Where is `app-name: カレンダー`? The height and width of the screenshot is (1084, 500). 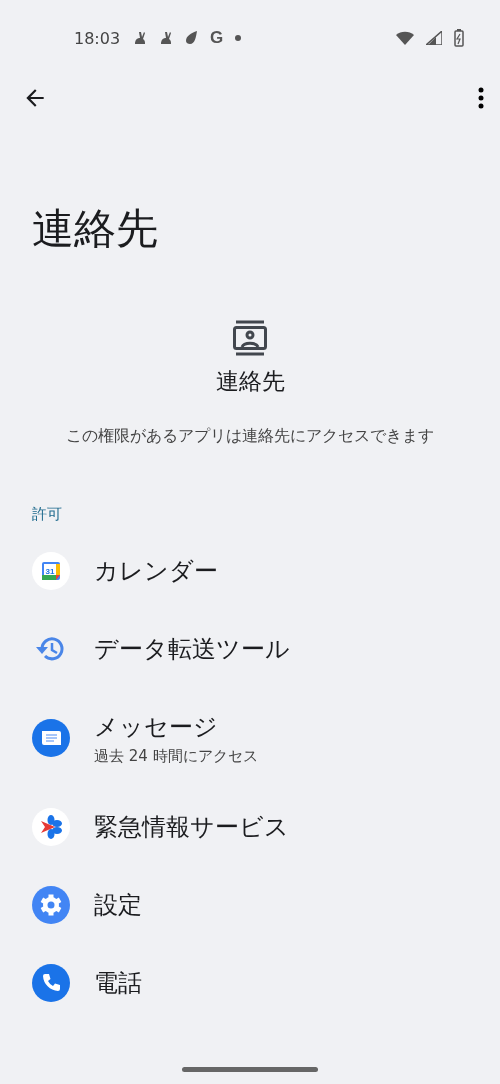 app-name: カレンダー is located at coordinates (156, 571).